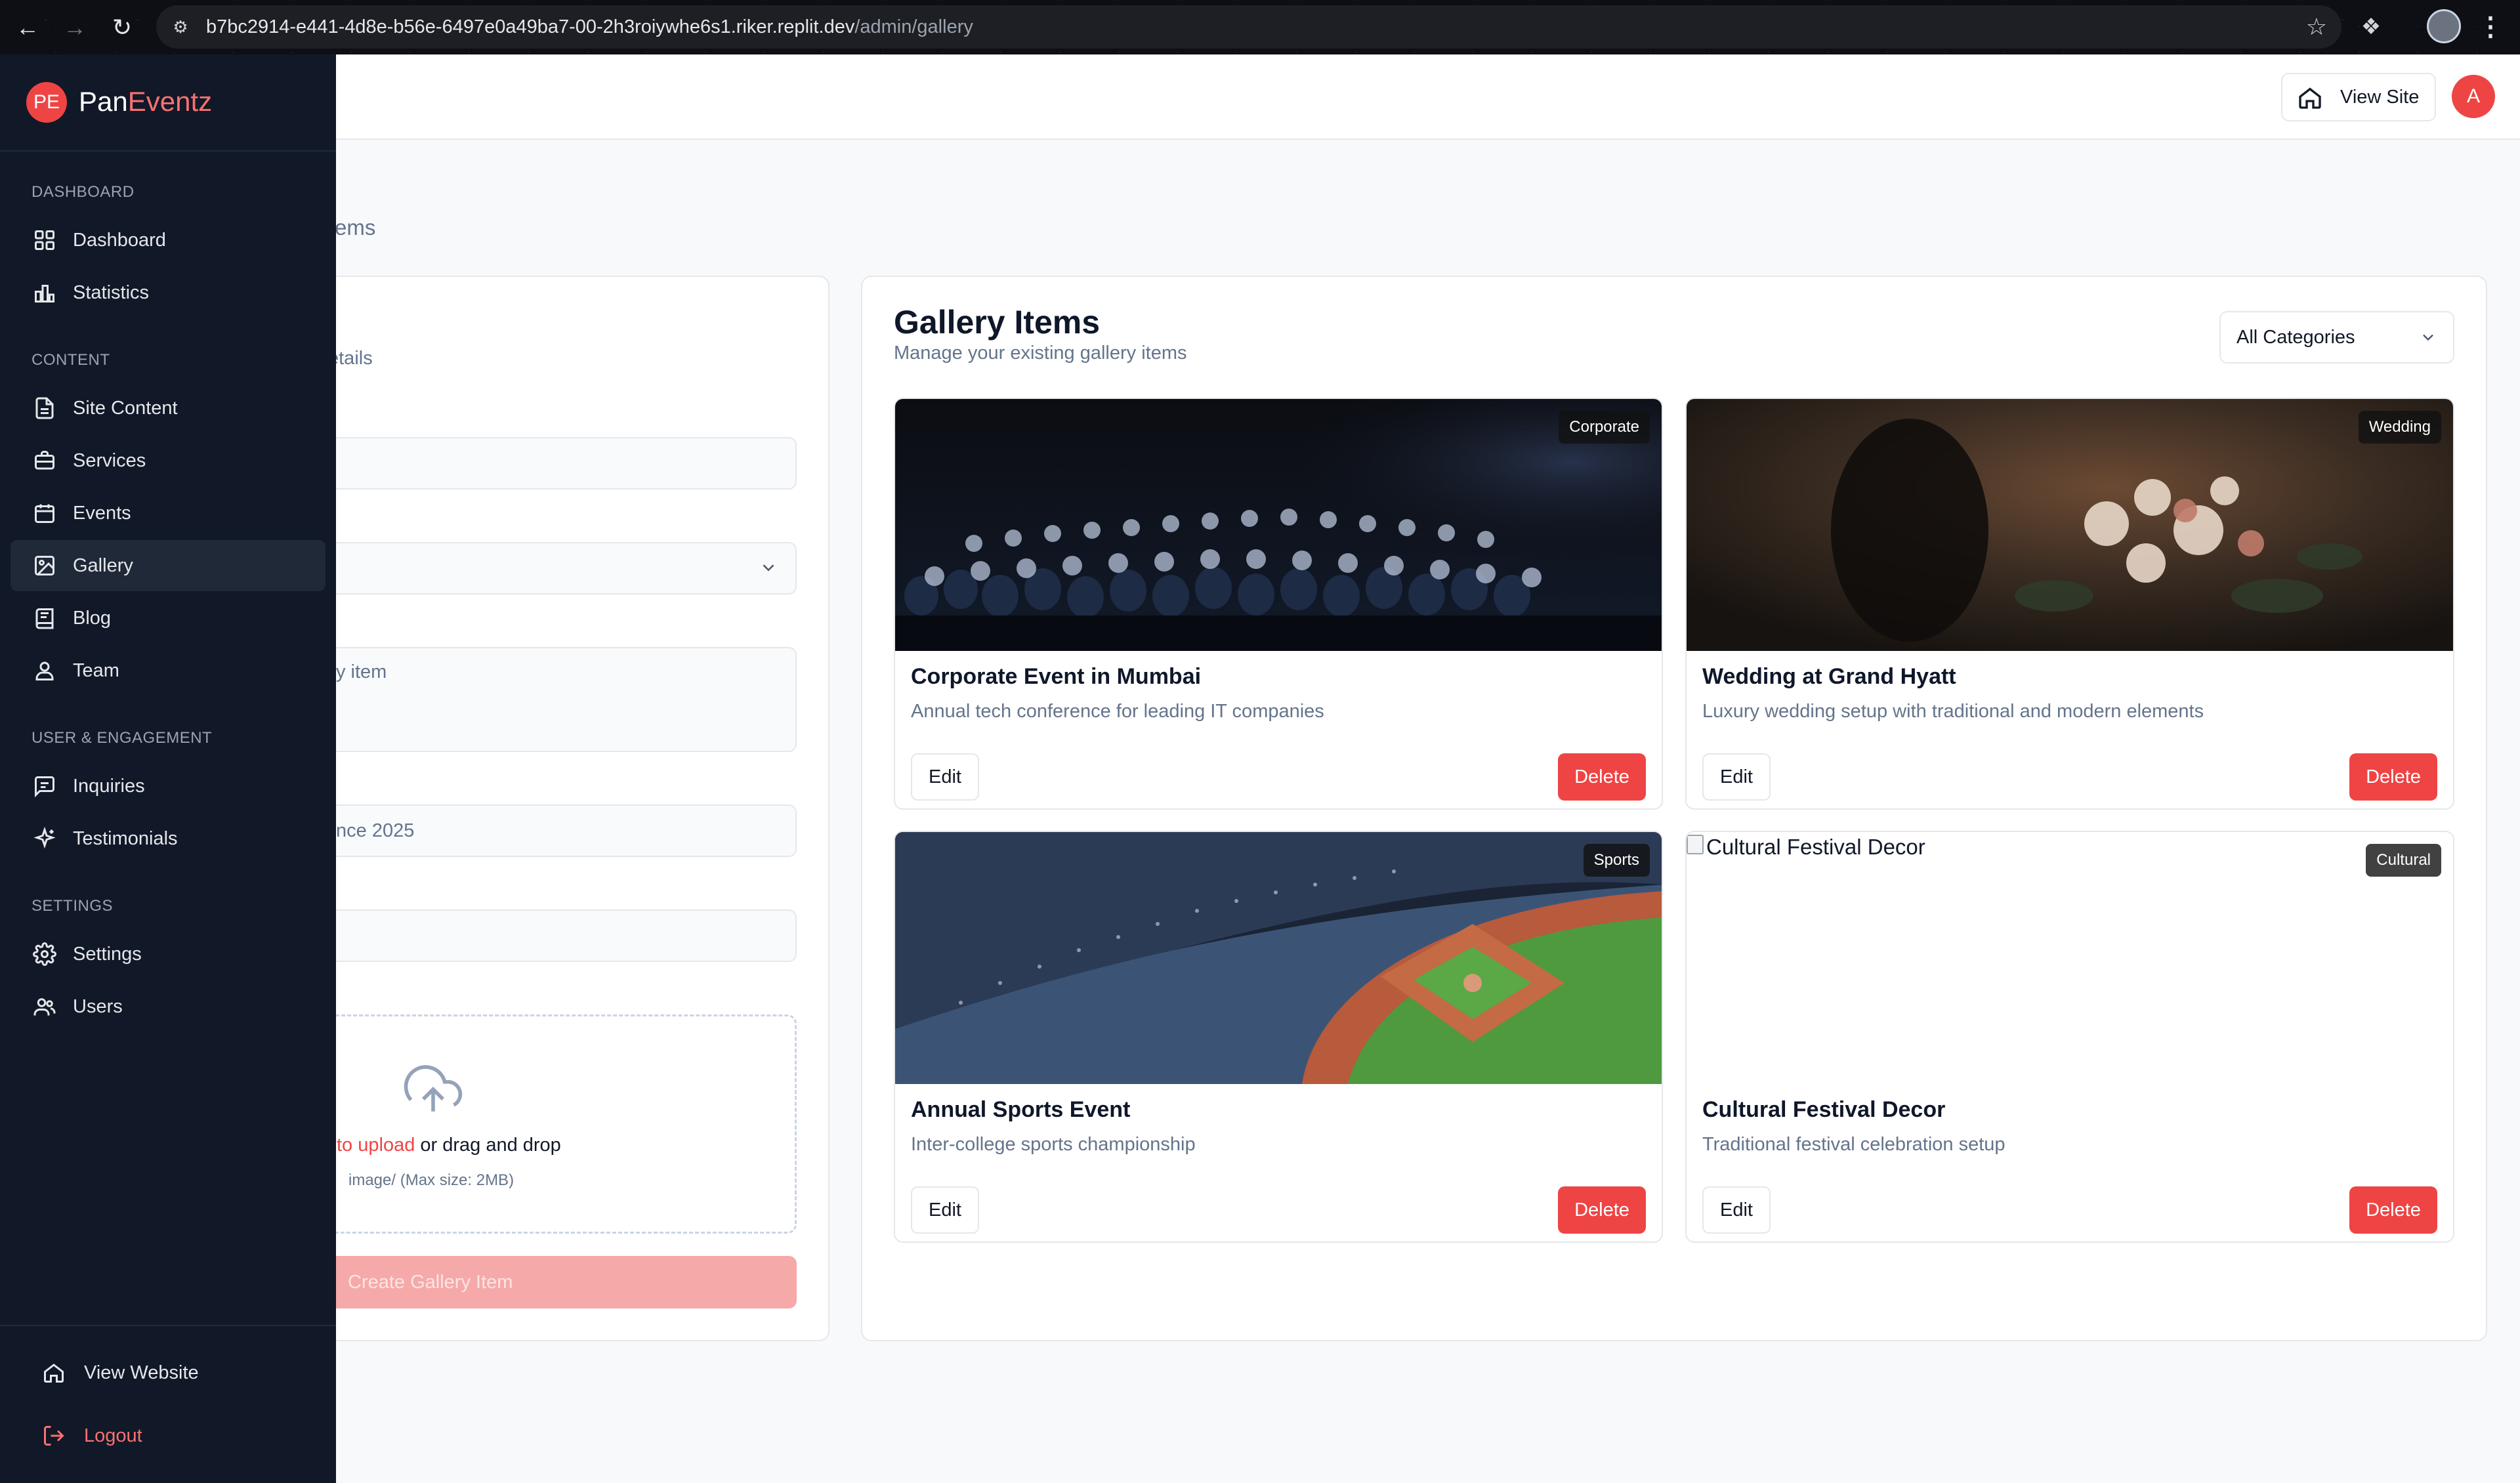 The width and height of the screenshot is (2520, 1483). I want to click on brand-name-part2: Eventz, so click(170, 101).